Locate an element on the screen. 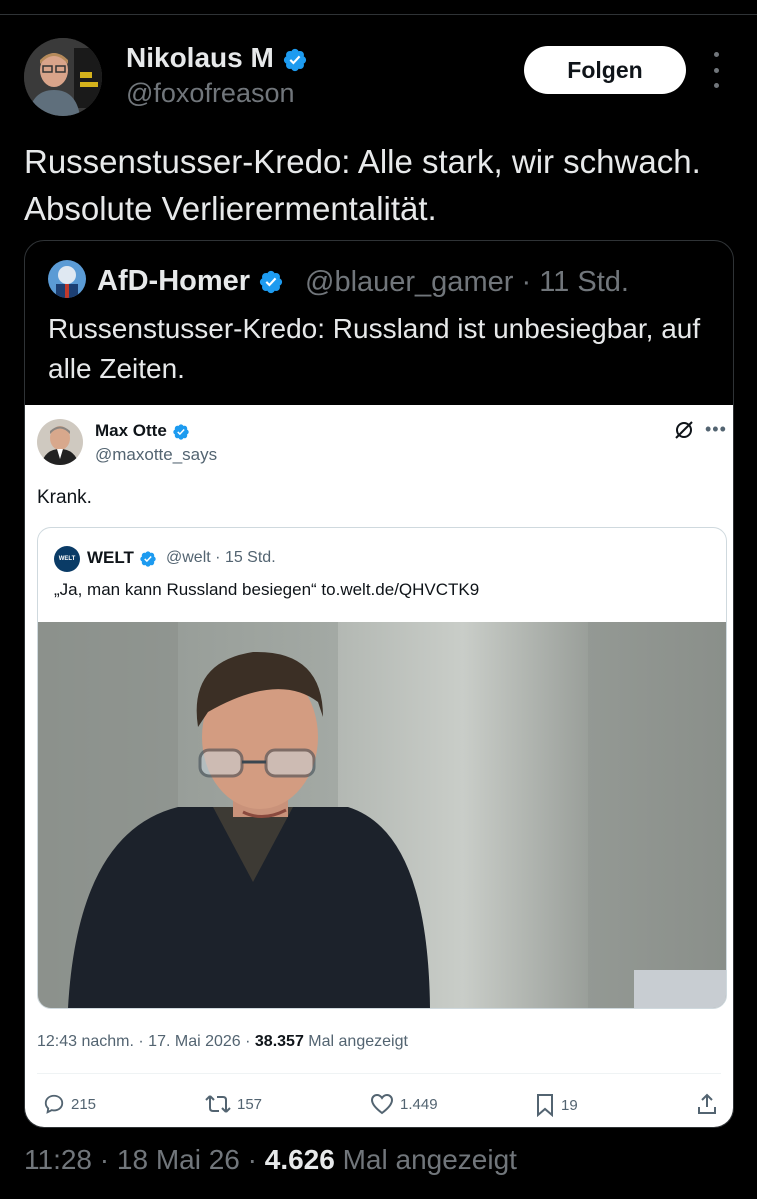 Image resolution: width=757 pixels, height=1199 pixels. reply-count: 215 is located at coordinates (84, 1104).